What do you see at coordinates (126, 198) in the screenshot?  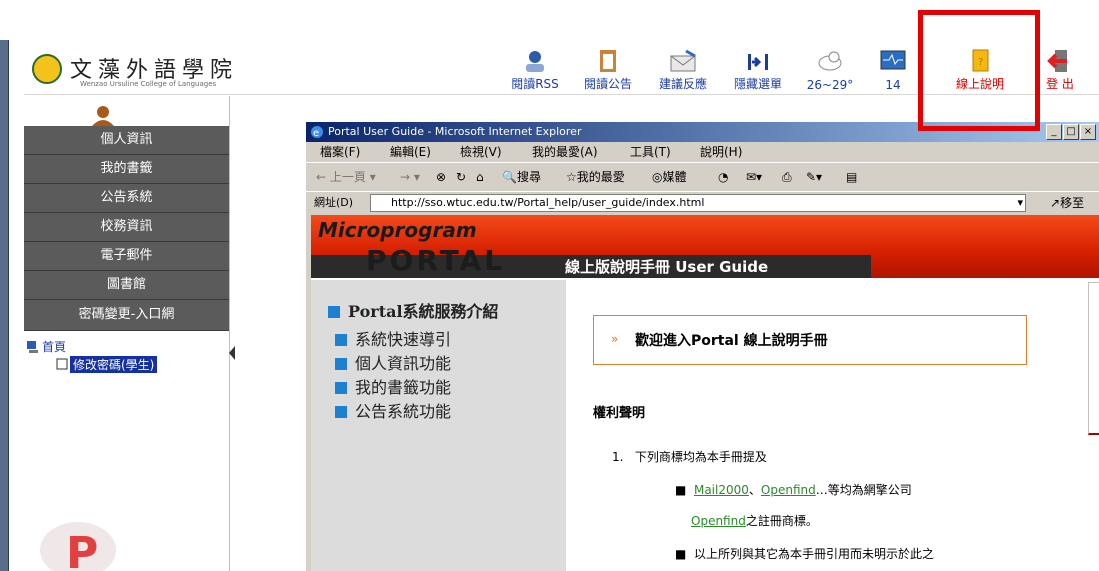 I see `menu-announcements: 公告系統` at bounding box center [126, 198].